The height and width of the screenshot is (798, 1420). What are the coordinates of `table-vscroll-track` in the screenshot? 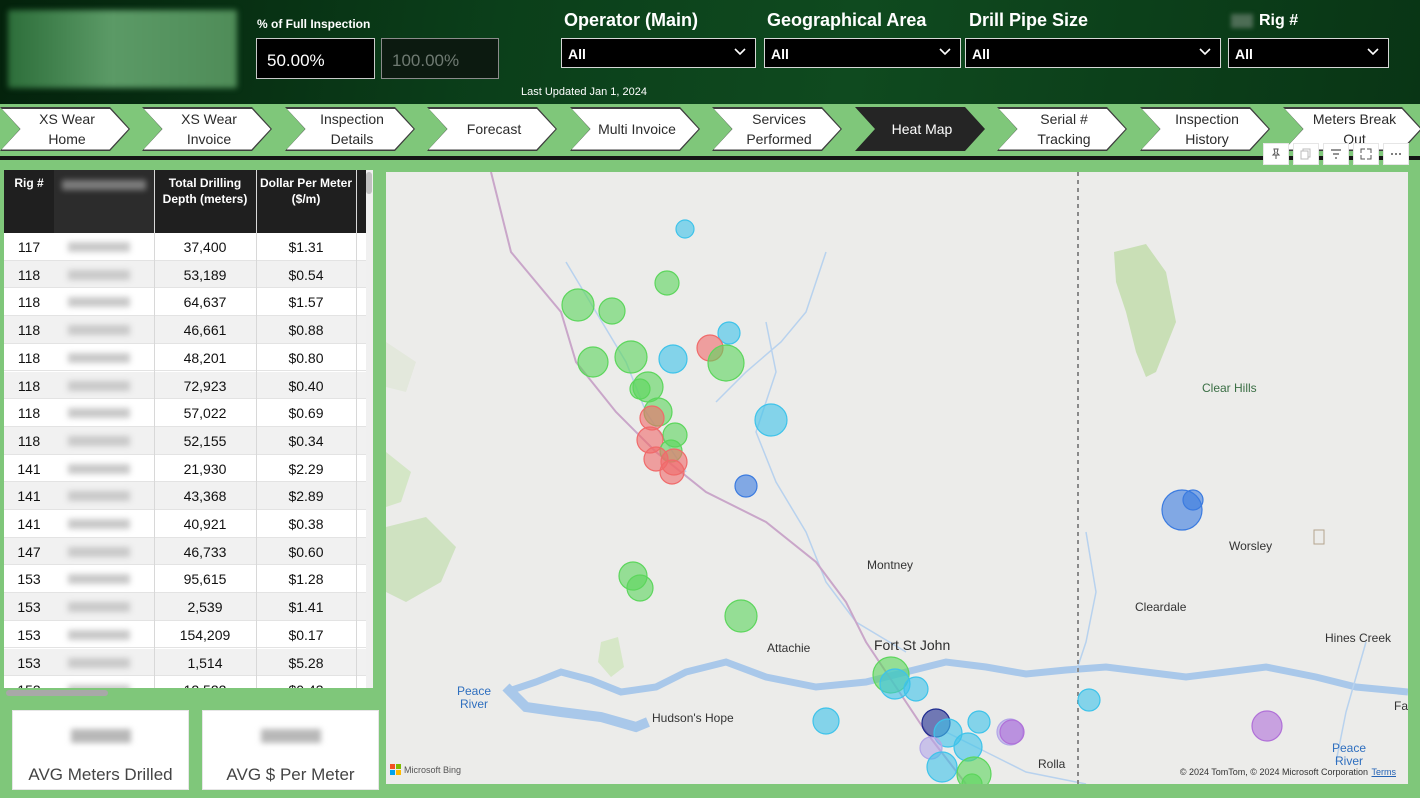 It's located at (369, 429).